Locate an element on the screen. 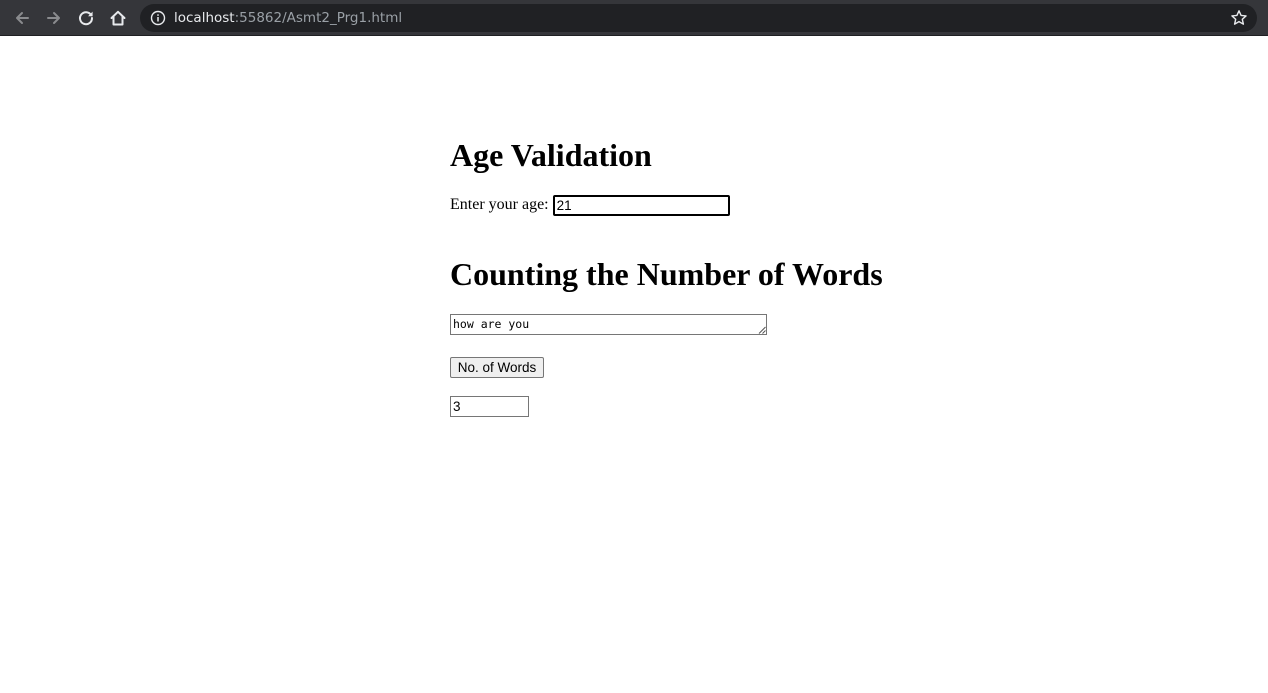  word-count-heading: Counting the Number of Words is located at coordinates (666, 274).